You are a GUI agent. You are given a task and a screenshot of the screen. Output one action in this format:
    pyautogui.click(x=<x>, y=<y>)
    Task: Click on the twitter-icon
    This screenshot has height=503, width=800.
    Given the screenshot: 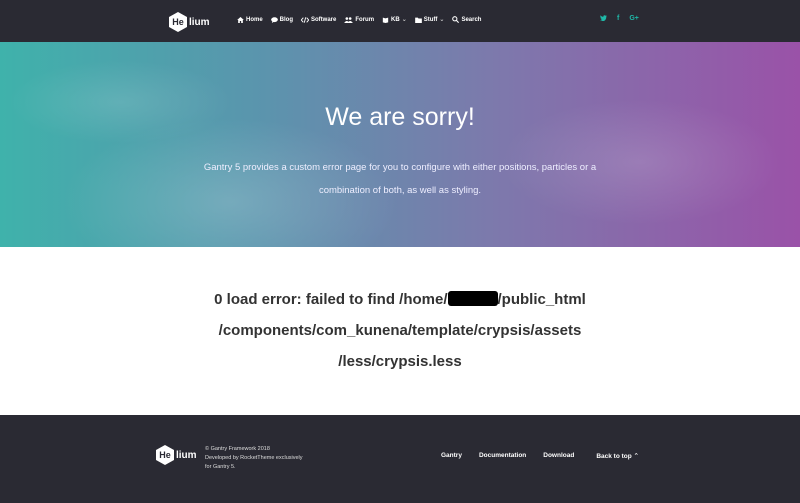 What is the action you would take?
    pyautogui.click(x=603, y=19)
    